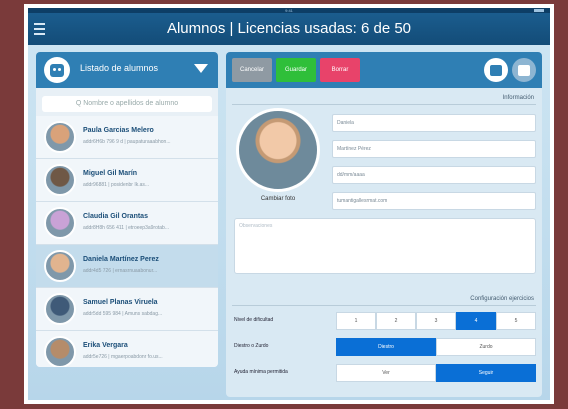 Image resolution: width=568 pixels, height=409 pixels. I want to click on help-option: Seguir, so click(486, 373).